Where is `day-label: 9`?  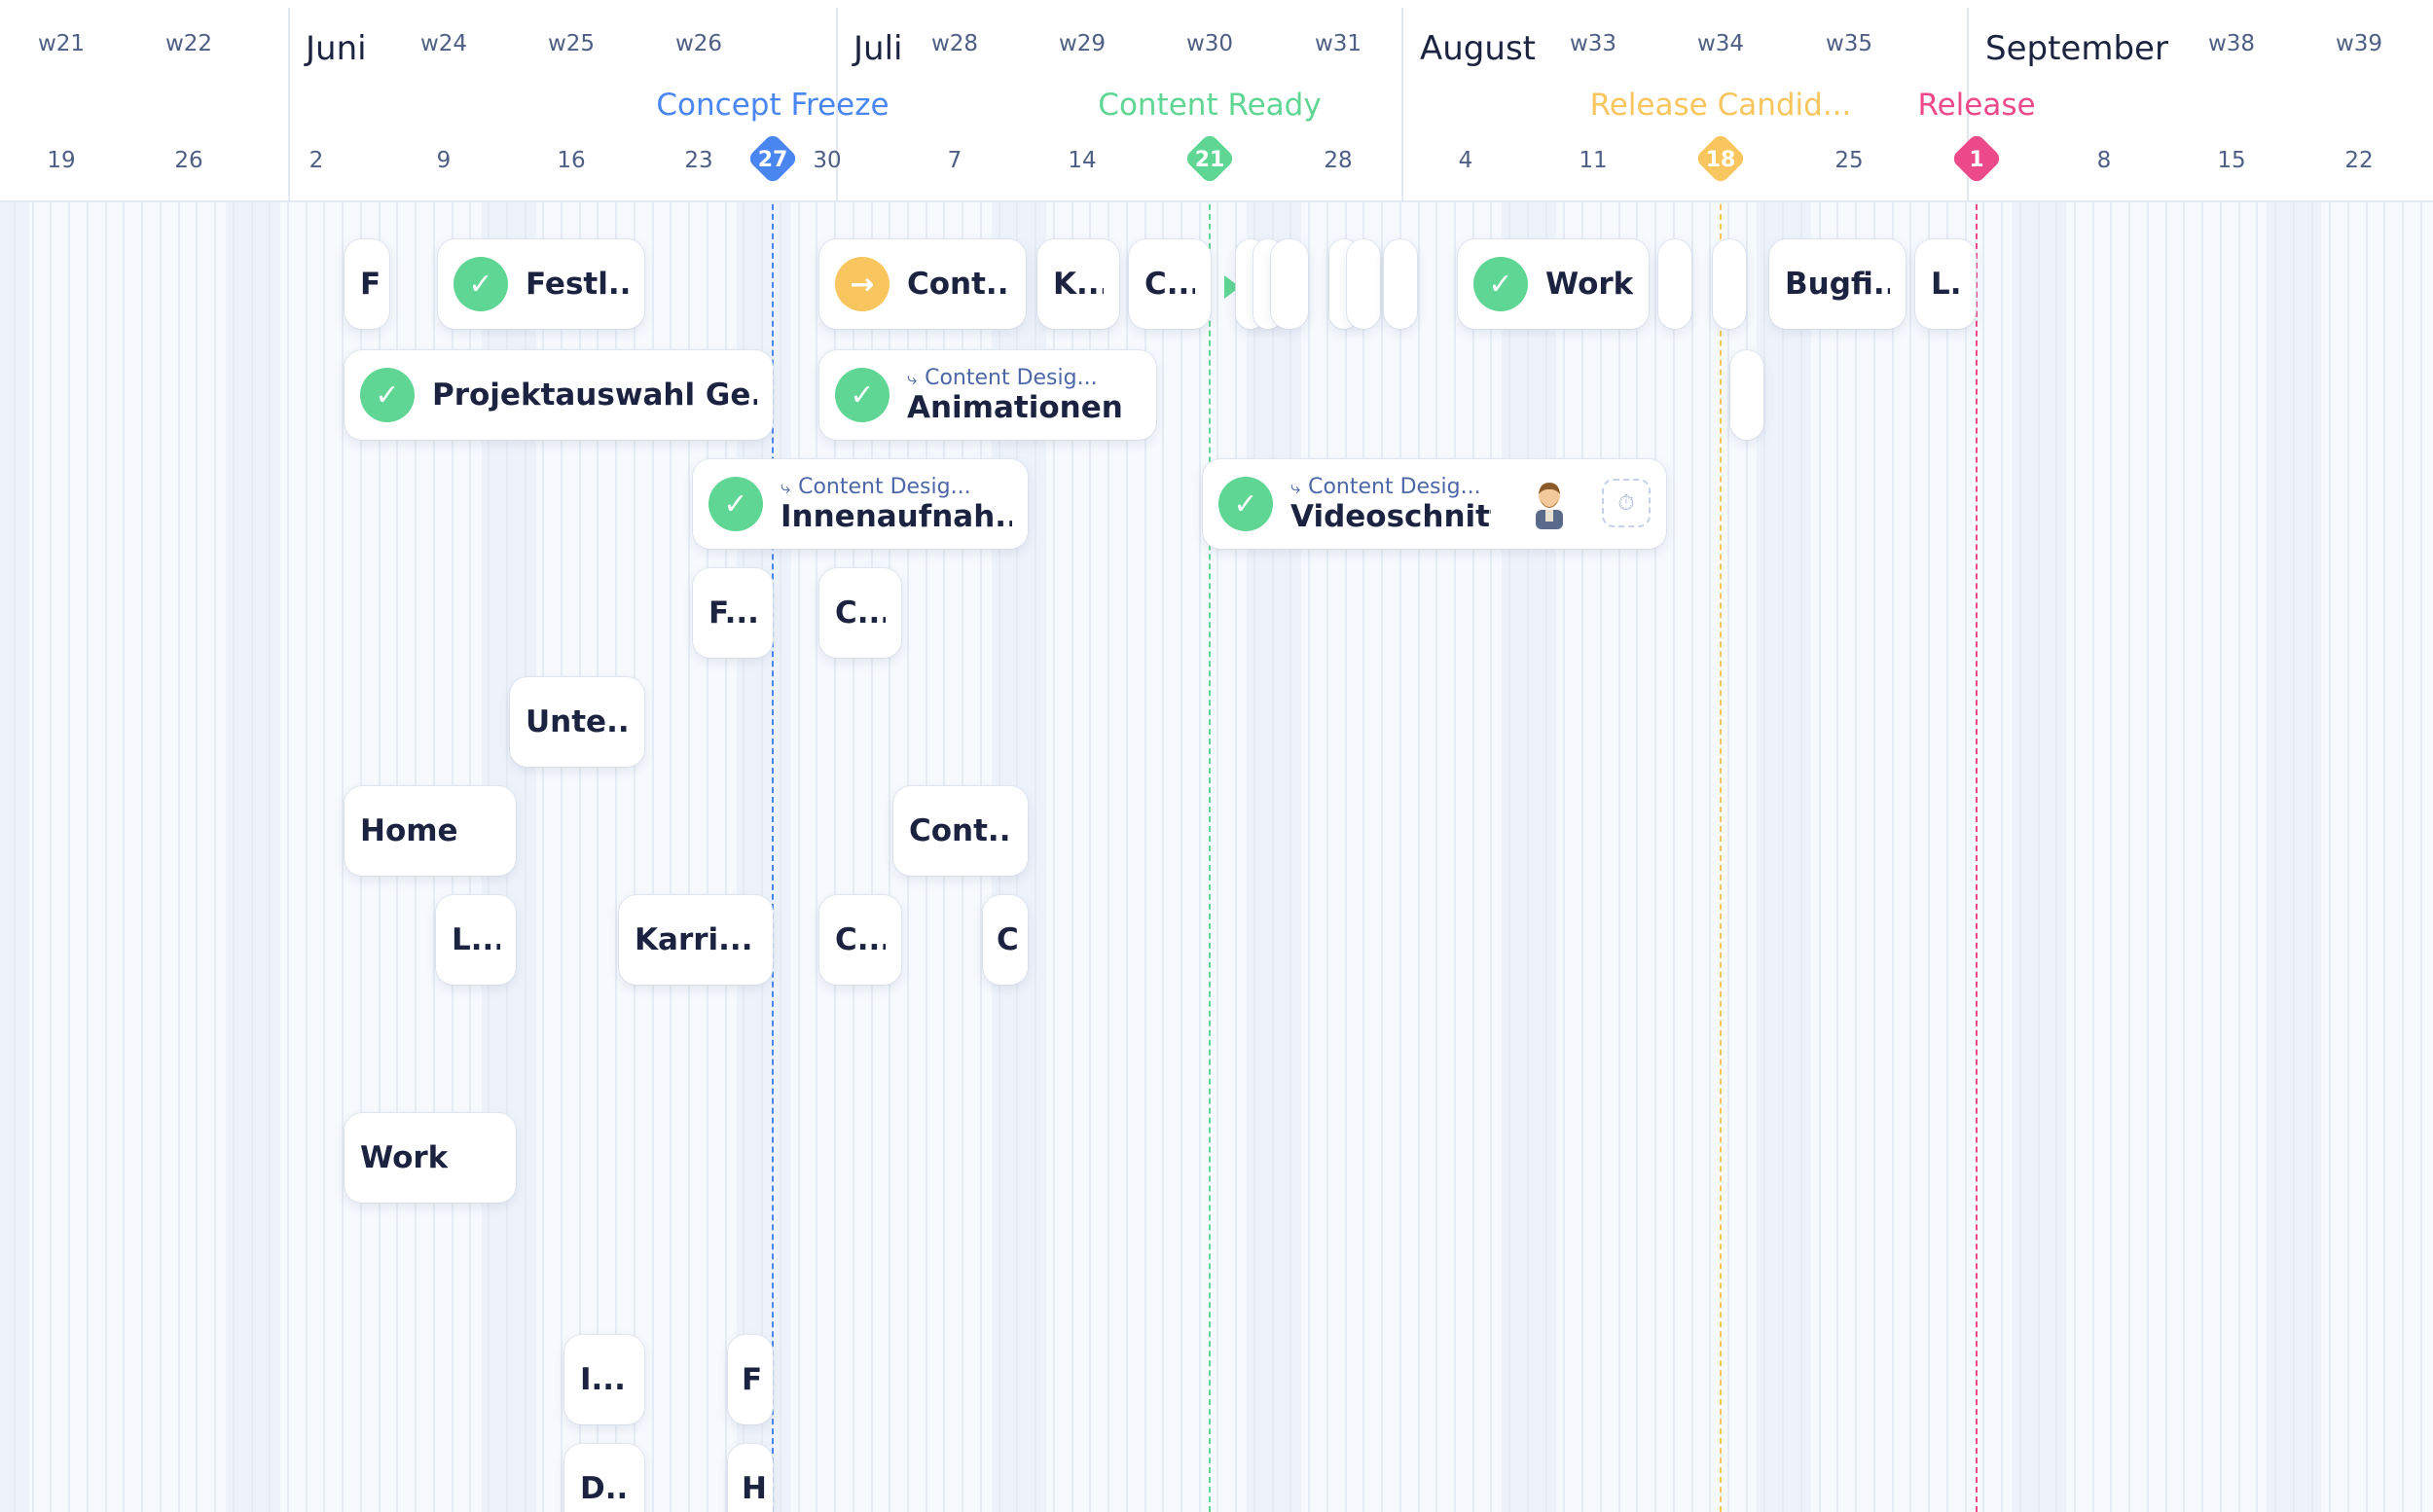
day-label: 9 is located at coordinates (444, 160).